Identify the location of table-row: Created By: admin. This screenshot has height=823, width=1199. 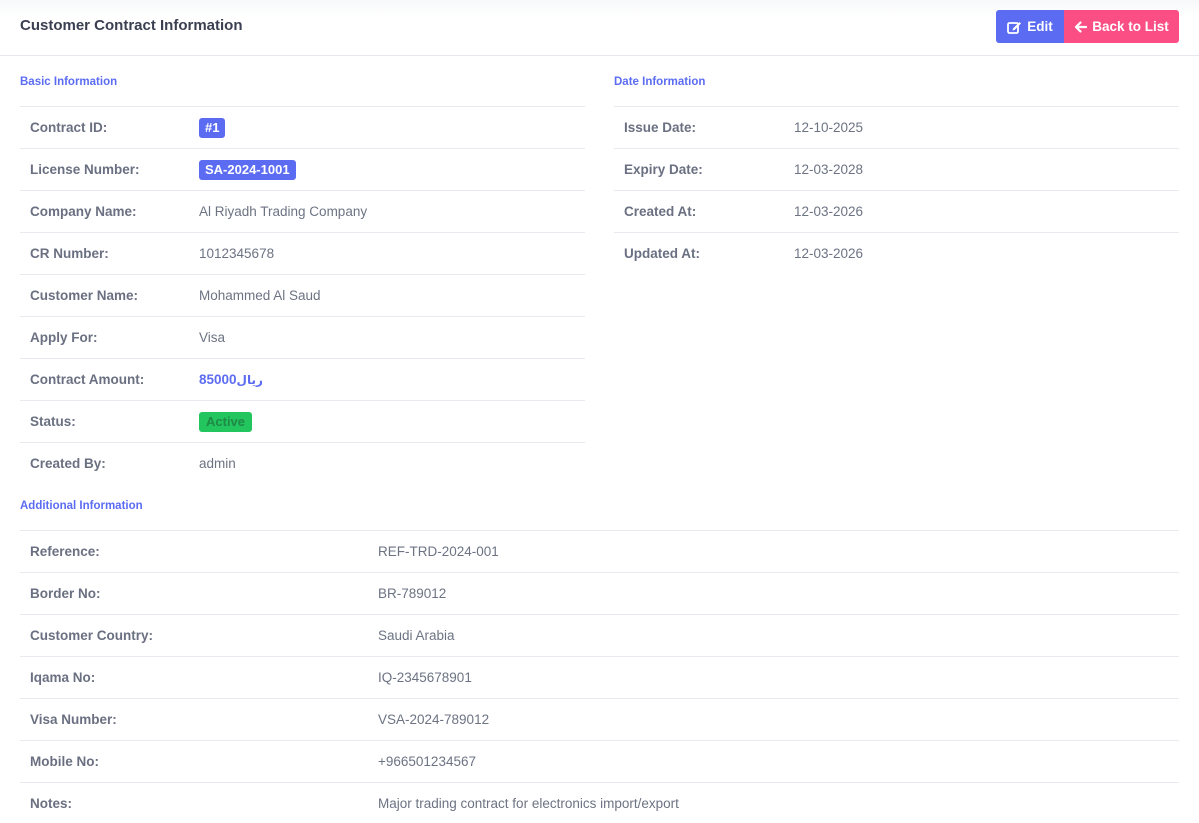
(302, 463).